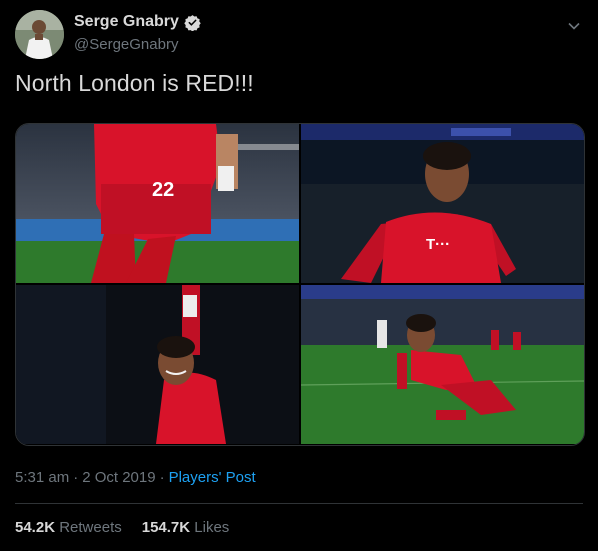  What do you see at coordinates (163, 190) in the screenshot?
I see `jersey-number: 22` at bounding box center [163, 190].